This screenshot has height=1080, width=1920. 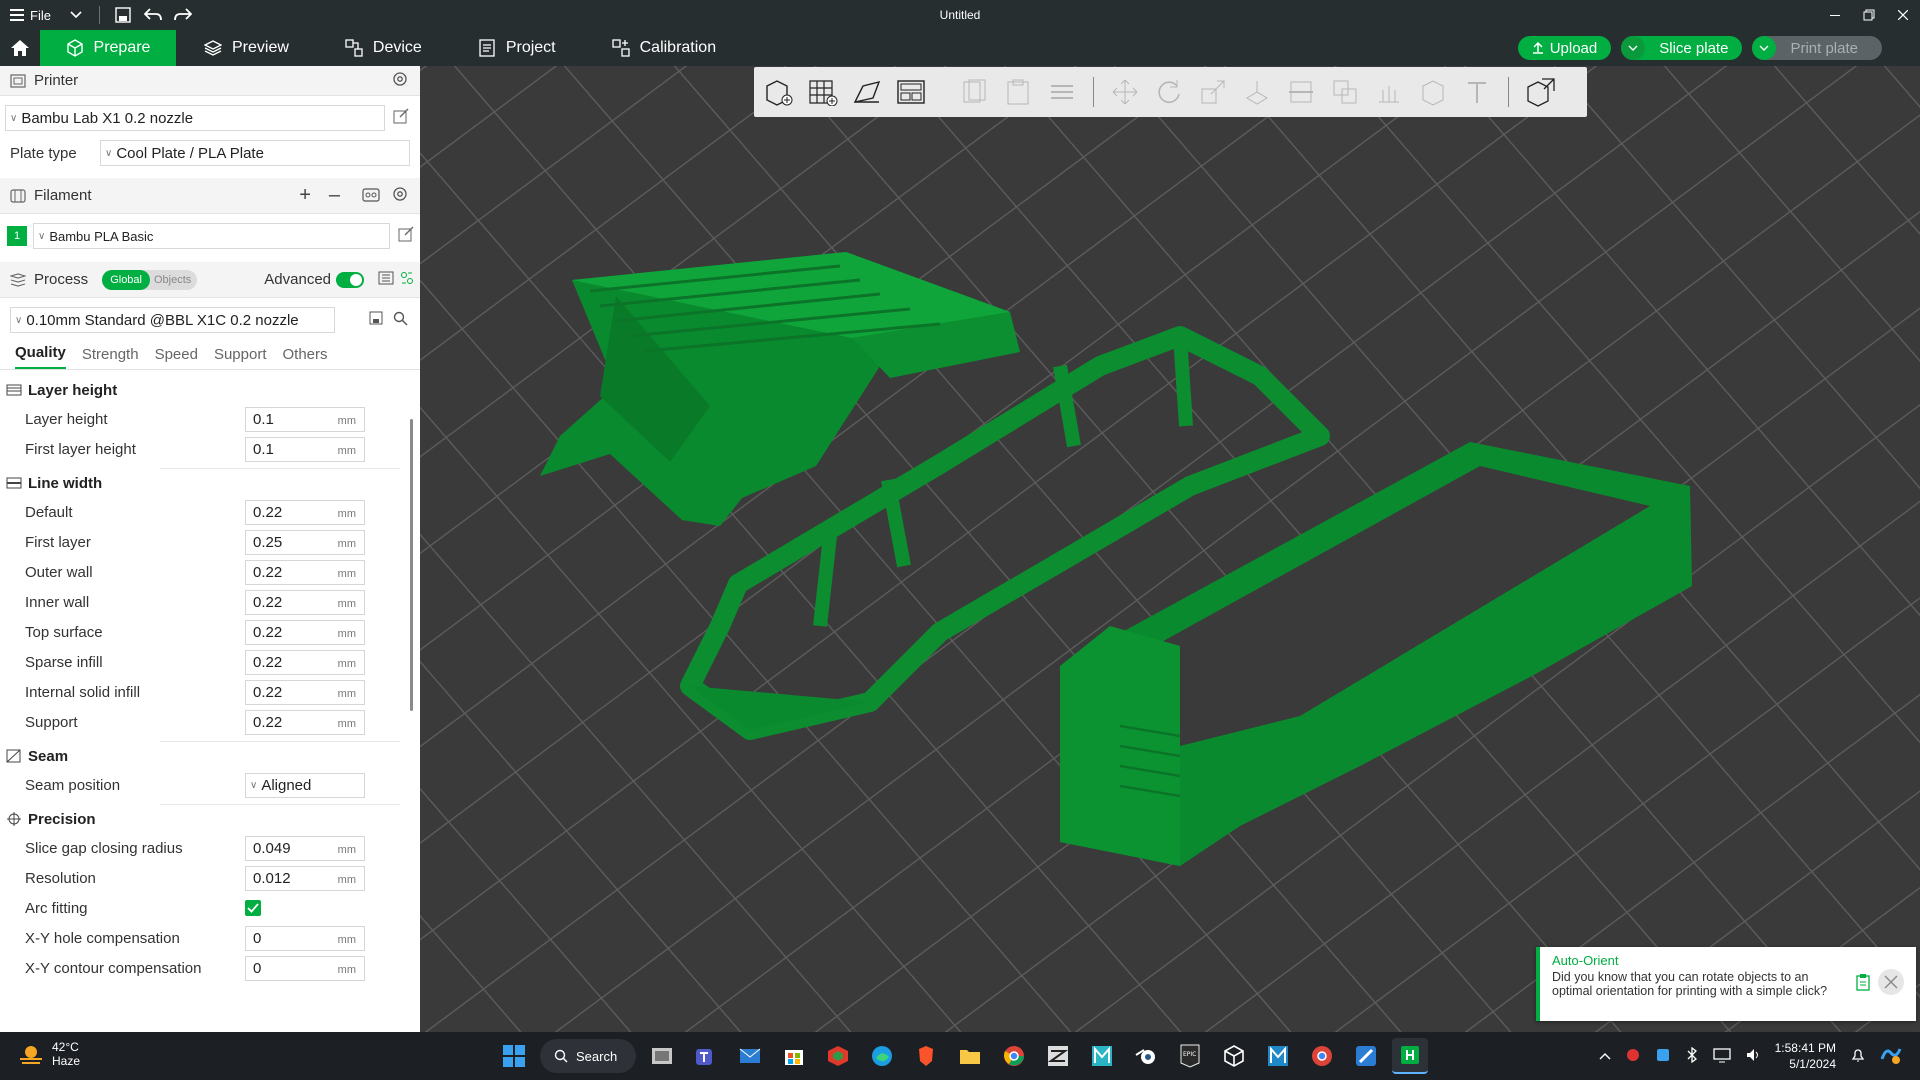 What do you see at coordinates (305, 848) in the screenshot?
I see `slice-gap-closing-radius-input: 0.049 mm` at bounding box center [305, 848].